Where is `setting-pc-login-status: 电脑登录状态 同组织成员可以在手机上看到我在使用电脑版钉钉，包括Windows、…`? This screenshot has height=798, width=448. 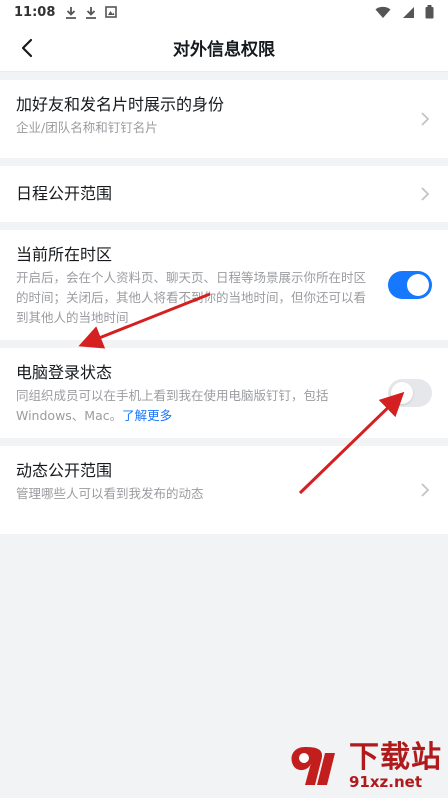
setting-pc-login-status: 电脑登录状态 同组织成员可以在手机上看到我在使用电脑版钉钉，包括Windows、… is located at coordinates (224, 393).